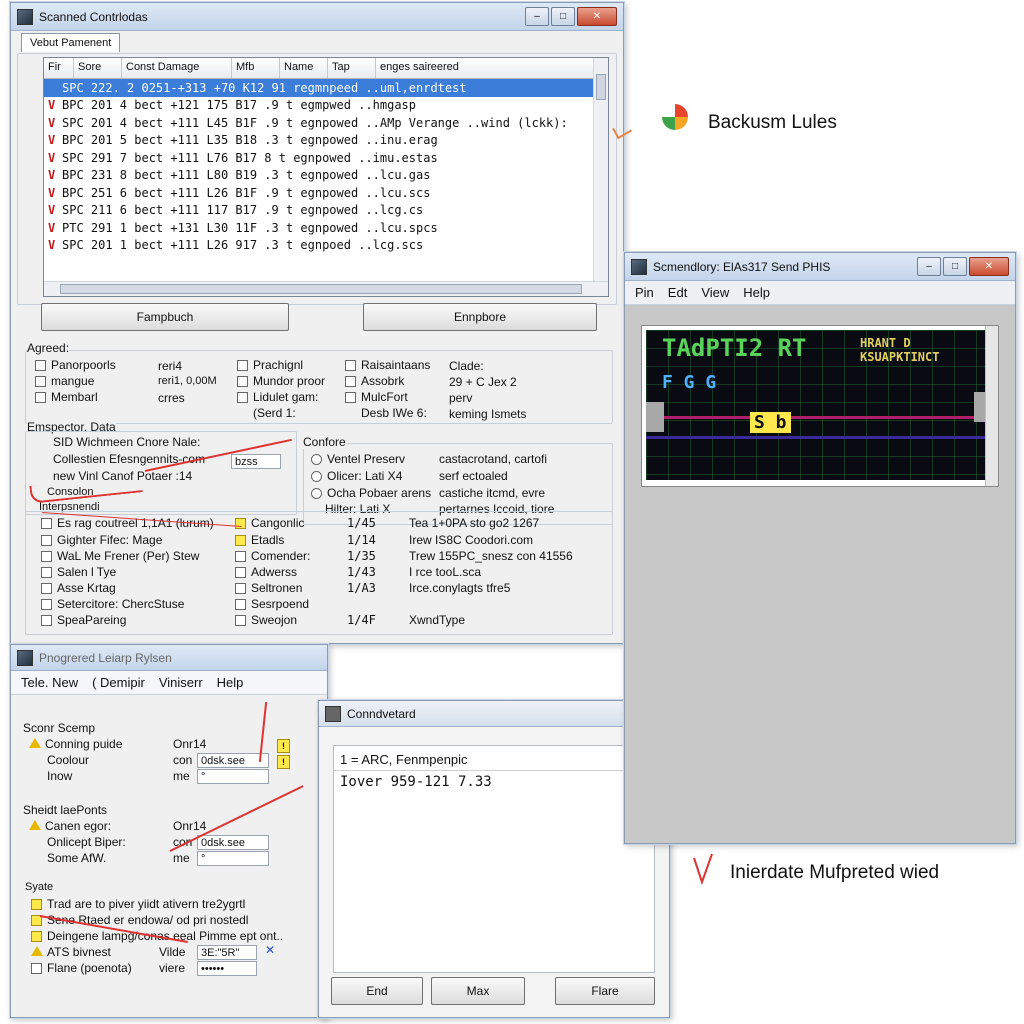 This screenshot has height=1024, width=1024. I want to click on second-titlebar: Pnogrered Leiarp Rylsen, so click(169, 658).